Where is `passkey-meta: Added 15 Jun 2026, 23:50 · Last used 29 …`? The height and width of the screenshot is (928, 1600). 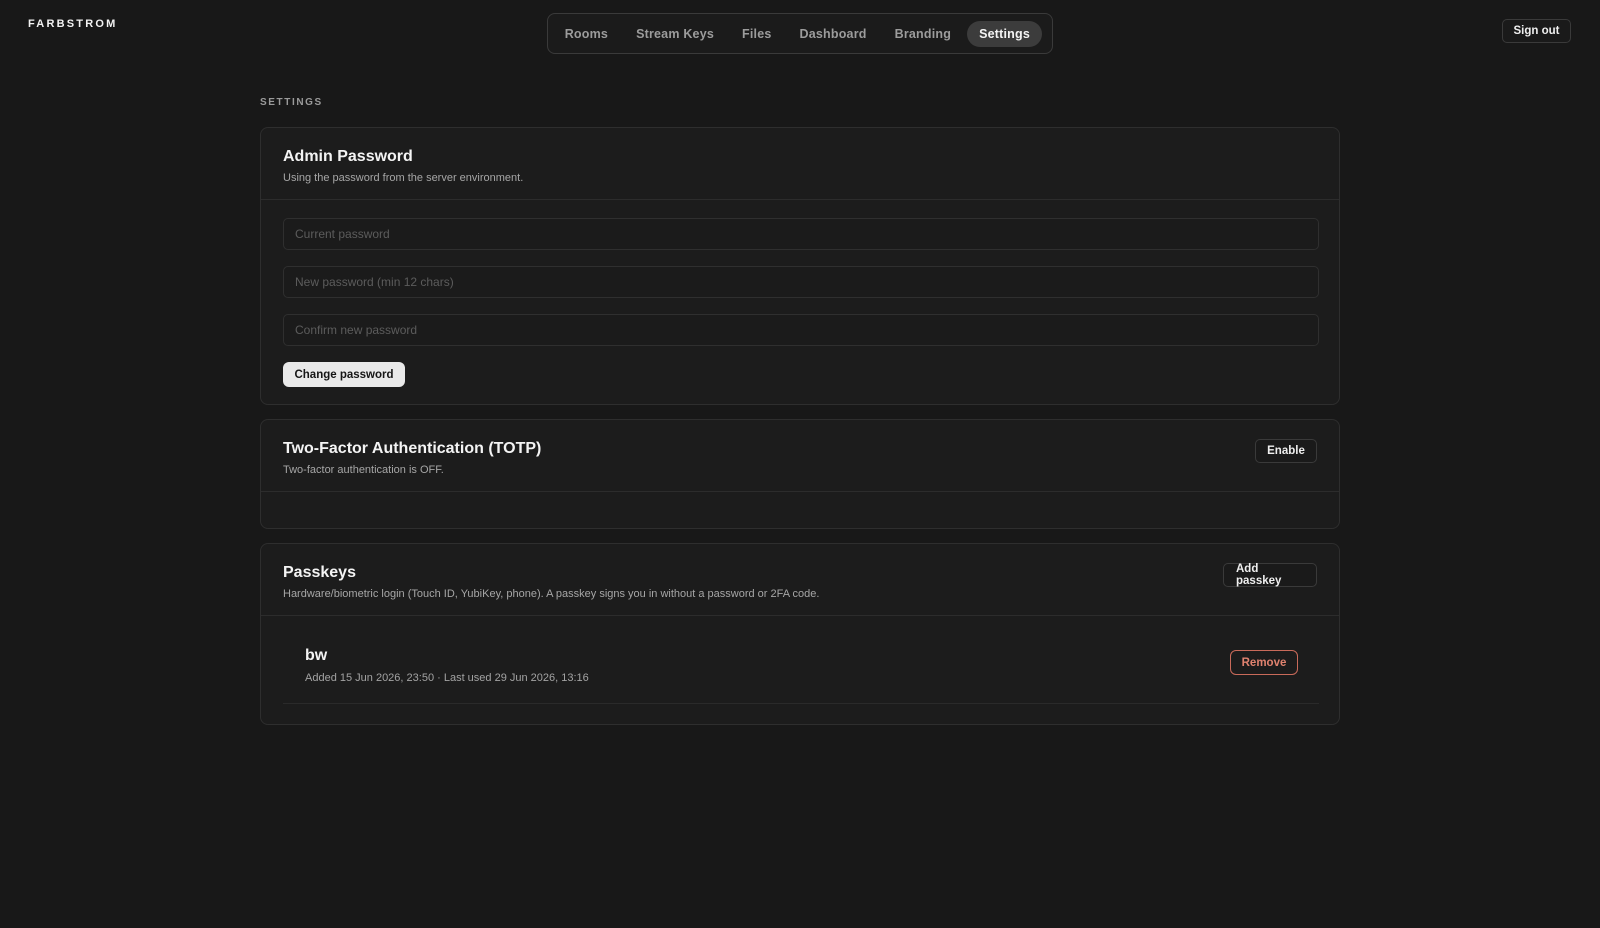
passkey-meta: Added 15 Jun 2026, 23:50 · Last used 29 … is located at coordinates (447, 678).